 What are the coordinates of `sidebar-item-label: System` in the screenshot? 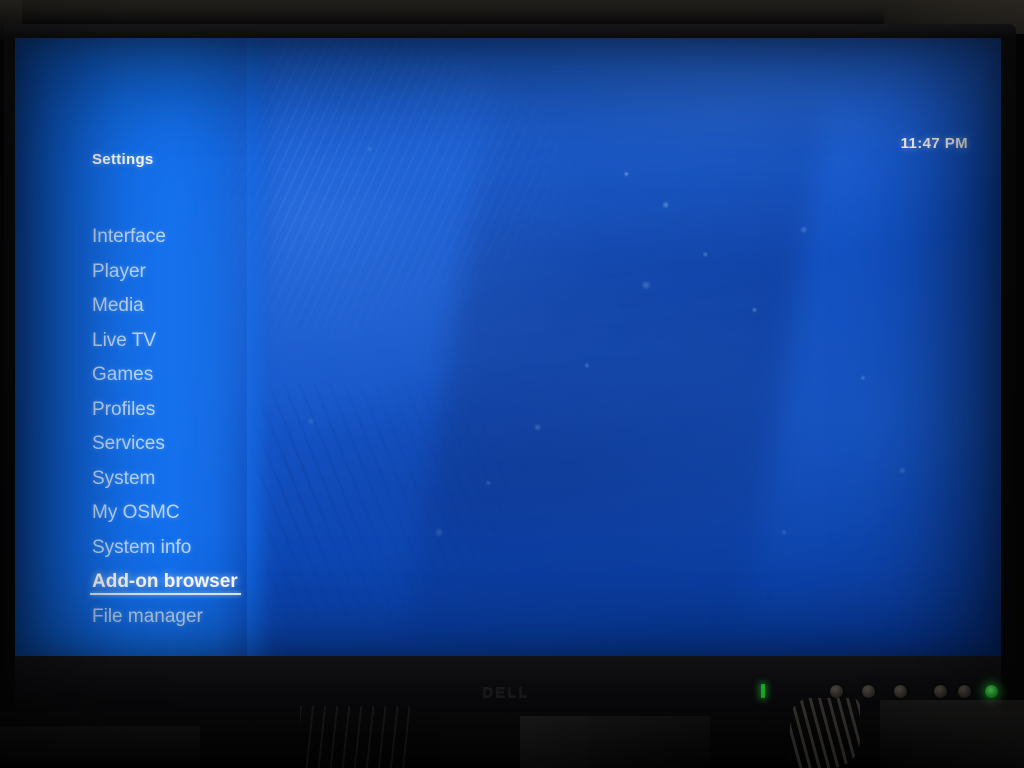 It's located at (124, 478).